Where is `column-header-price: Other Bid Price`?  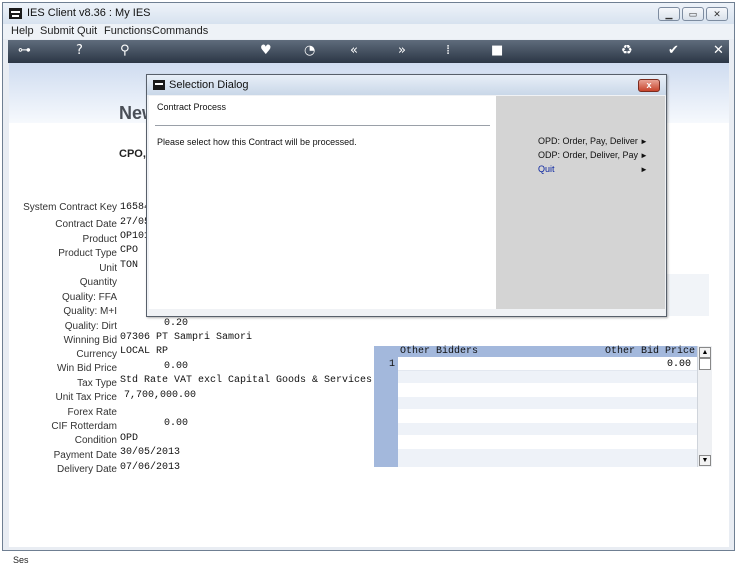
column-header-price: Other Bid Price is located at coordinates (650, 351).